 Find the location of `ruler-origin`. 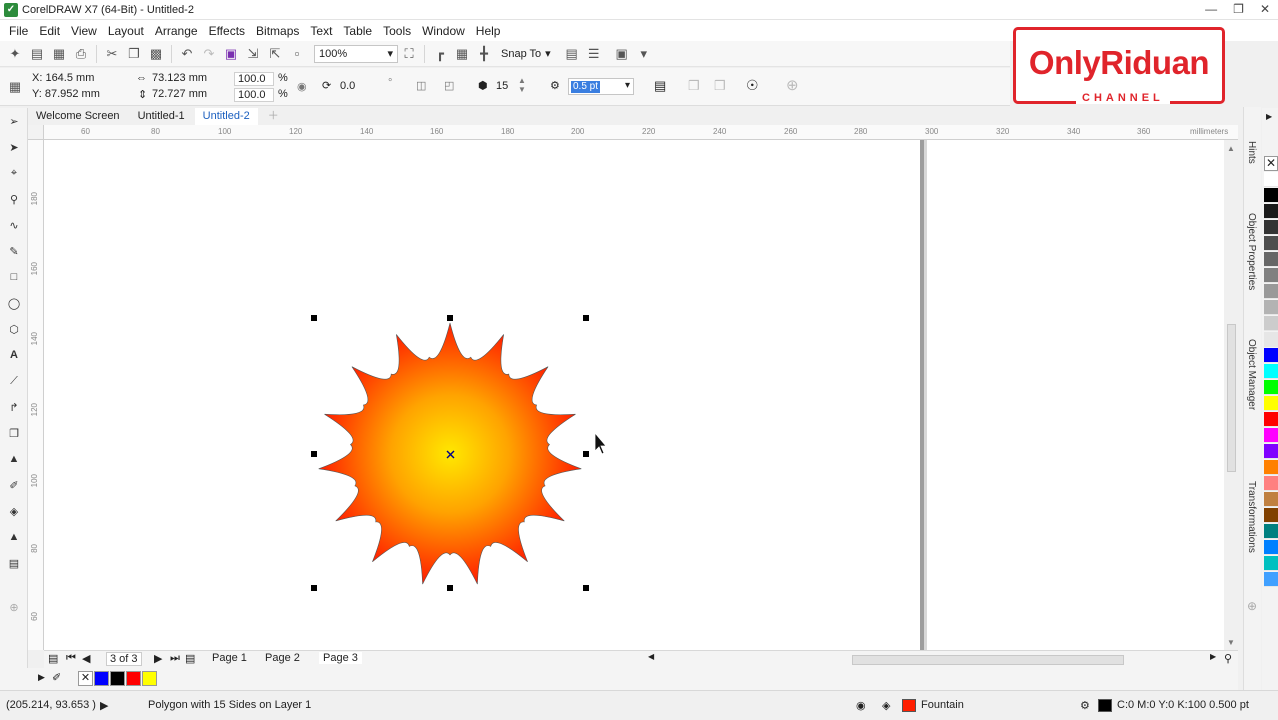

ruler-origin is located at coordinates (36, 132).